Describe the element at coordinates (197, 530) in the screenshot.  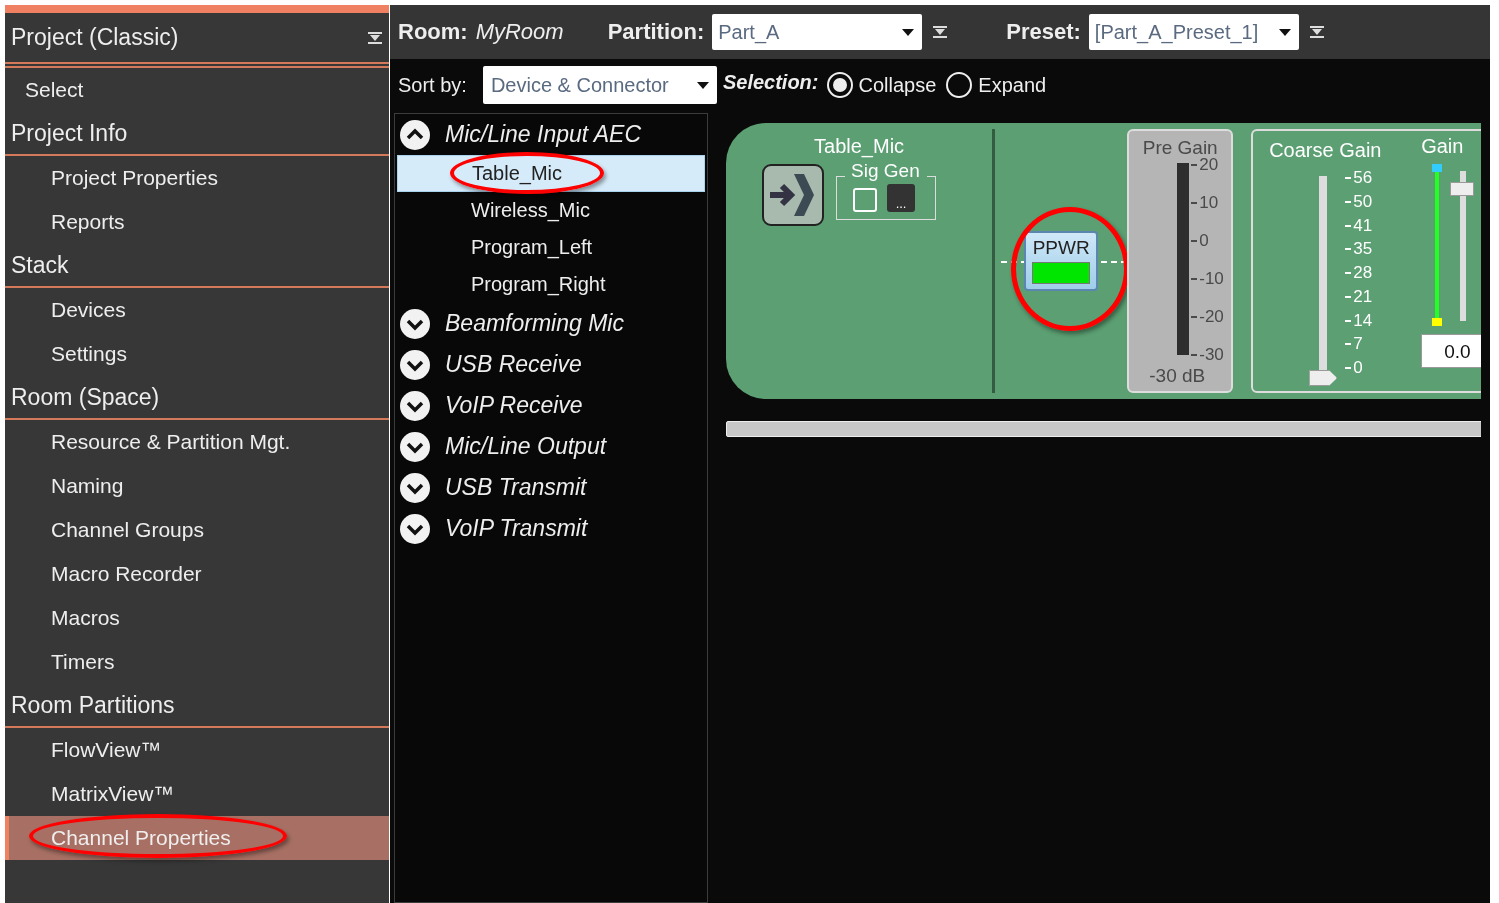
I see `nav-item: Channel Groups` at that location.